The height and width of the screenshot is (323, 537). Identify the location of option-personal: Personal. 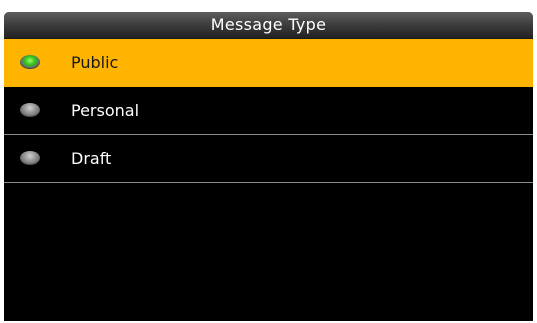
(268, 111).